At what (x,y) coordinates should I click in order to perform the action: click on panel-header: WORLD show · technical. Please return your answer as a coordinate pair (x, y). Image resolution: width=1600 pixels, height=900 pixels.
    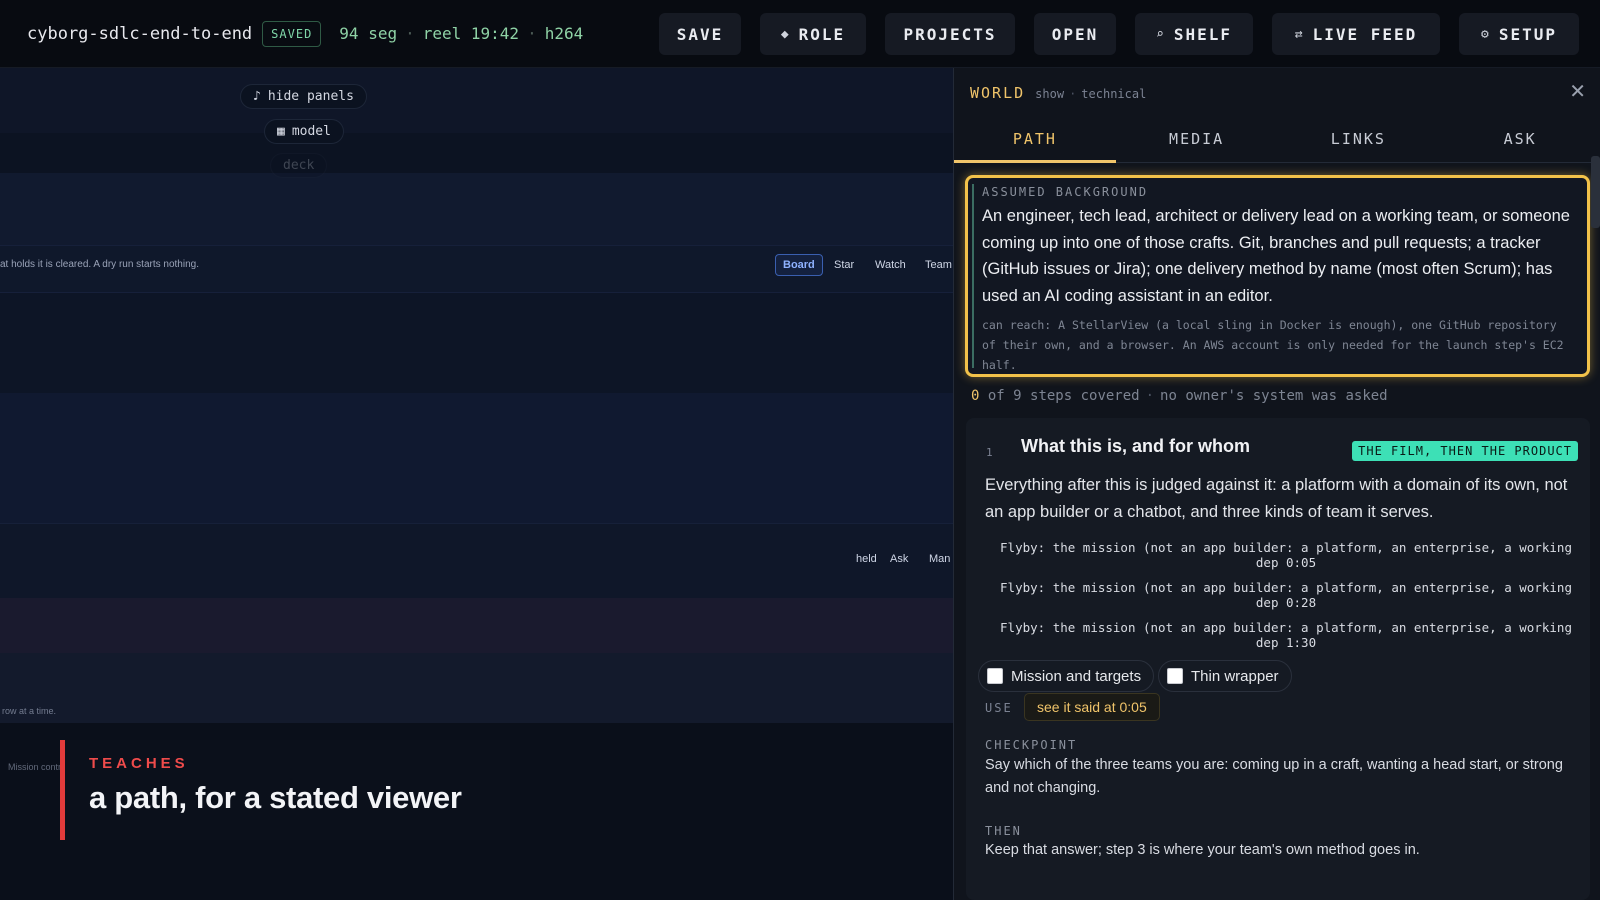
    Looking at the image, I should click on (1058, 93).